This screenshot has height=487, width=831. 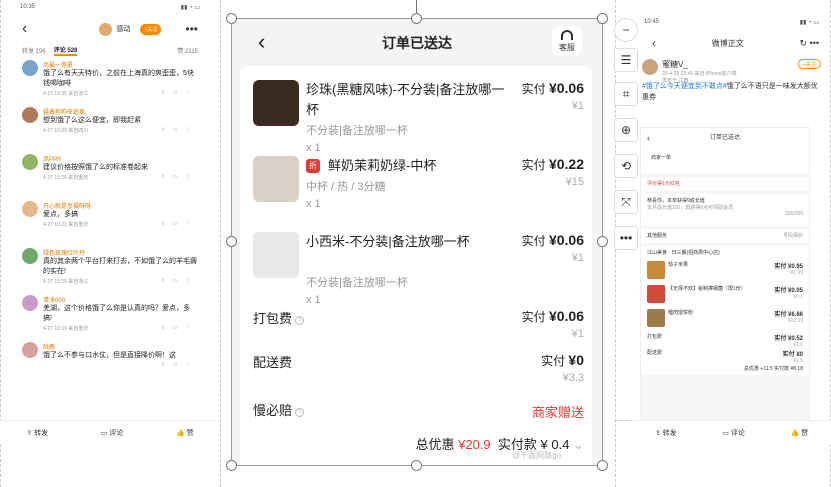 I want to click on tab-repost: 转发 196, so click(x=34, y=50).